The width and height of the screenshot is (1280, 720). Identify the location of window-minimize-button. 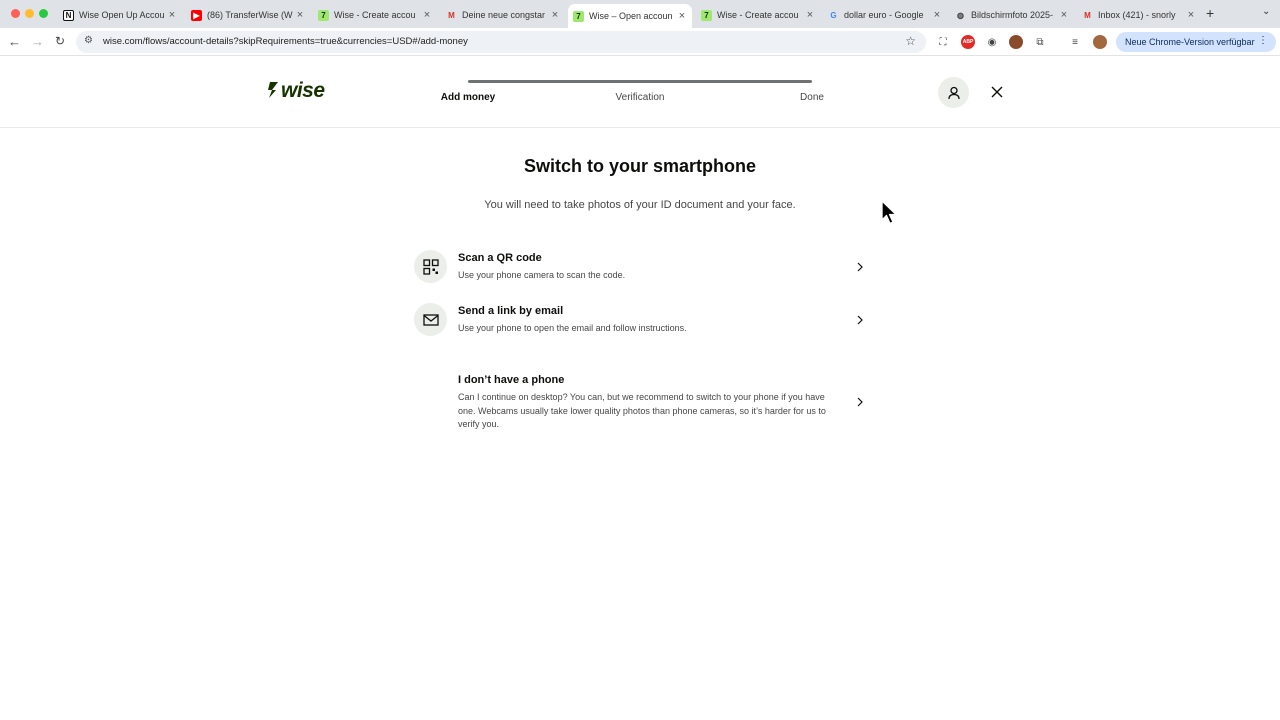
(29, 13).